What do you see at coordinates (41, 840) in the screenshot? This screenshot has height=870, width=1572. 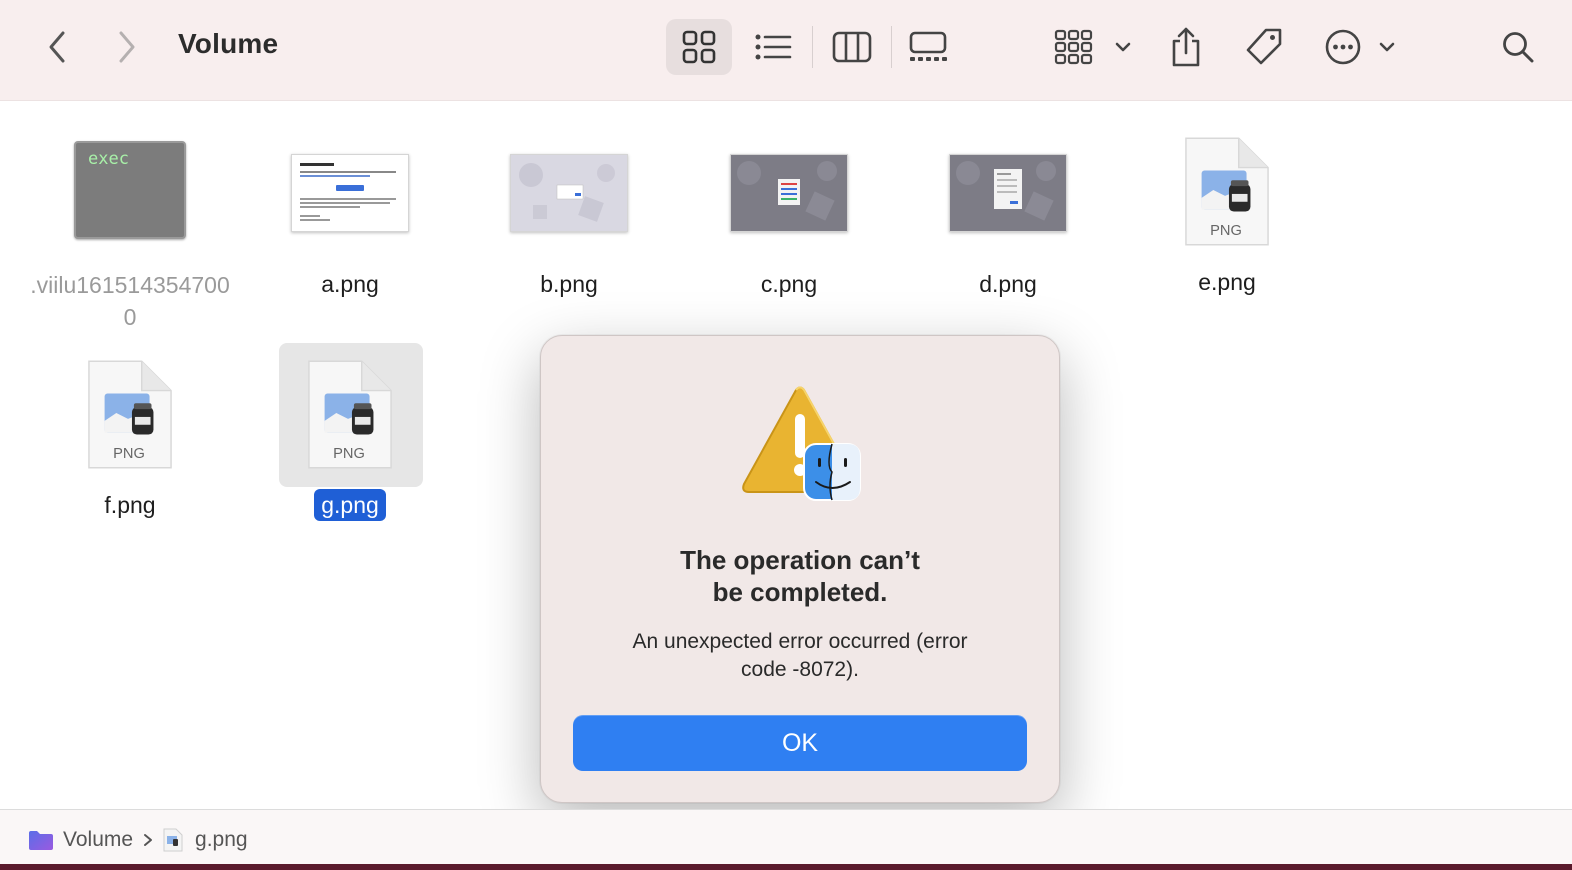 I see `folder-icon` at bounding box center [41, 840].